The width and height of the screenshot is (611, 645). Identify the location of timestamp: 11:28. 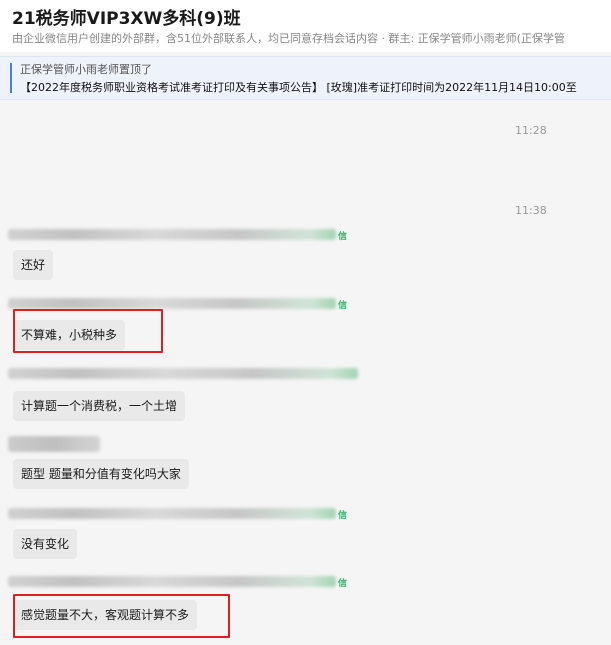
(531, 130).